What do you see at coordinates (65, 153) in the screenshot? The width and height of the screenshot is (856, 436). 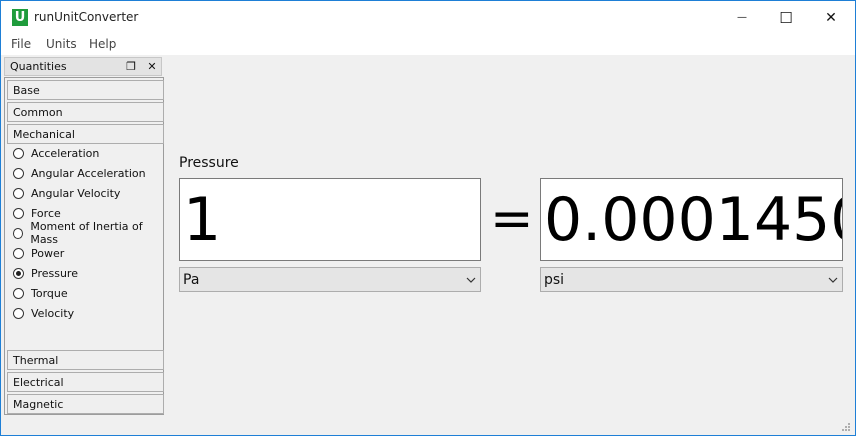 I see `radio-label: Acceleration` at bounding box center [65, 153].